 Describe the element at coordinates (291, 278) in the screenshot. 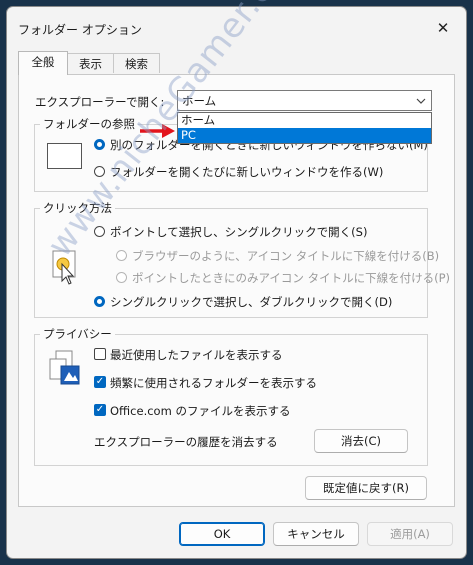

I see `underline-hover-label: ポイントしたときにのみアイコン タイトルに下線を付ける(P)` at that location.